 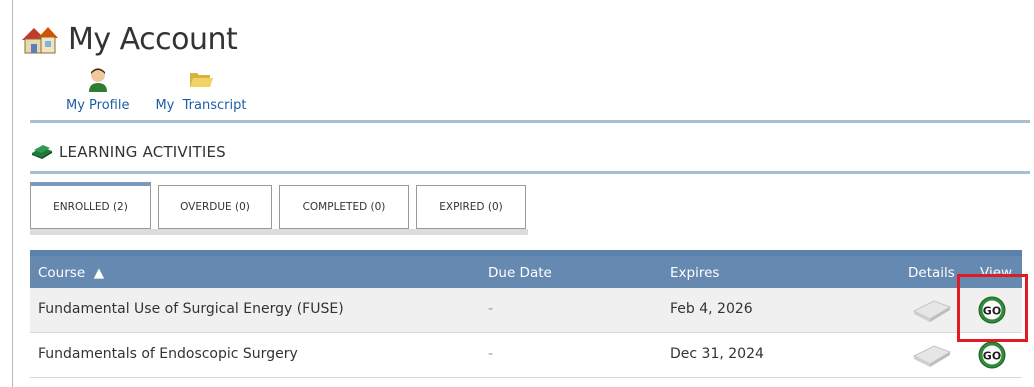 I want to click on tab-enrolled: ENROLLED (2), so click(x=90, y=205).